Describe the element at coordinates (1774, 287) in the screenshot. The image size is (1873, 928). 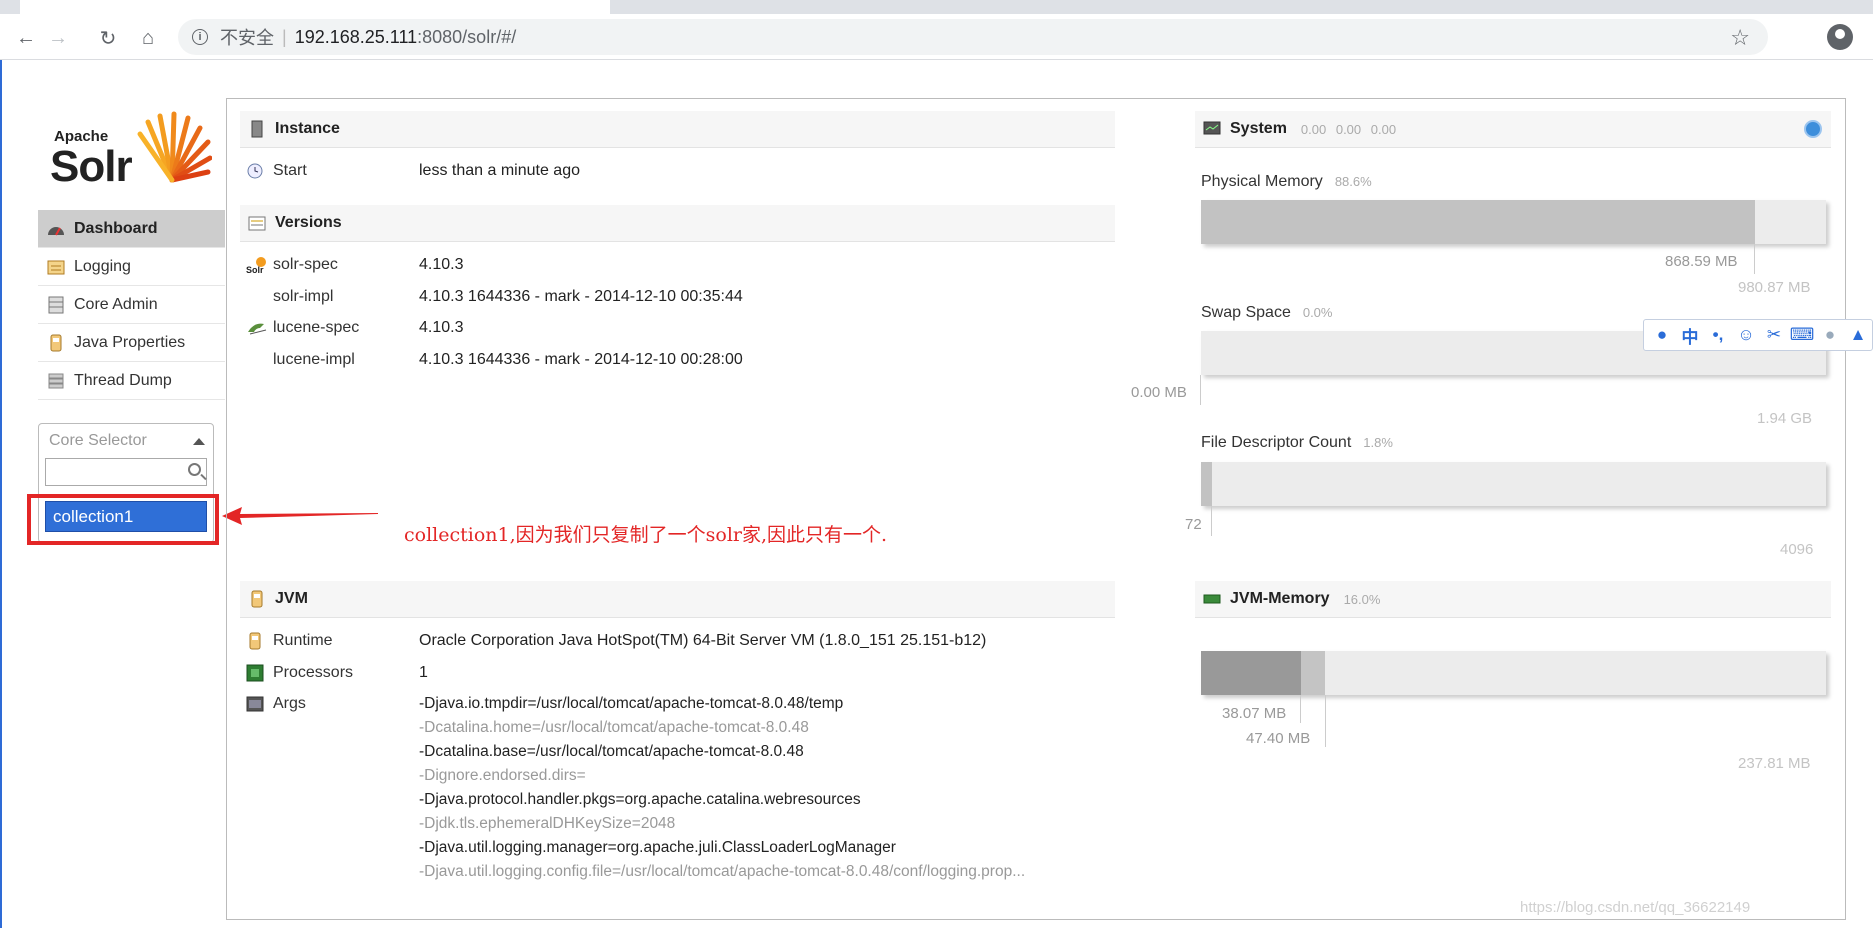
I see `physical-memory-total: 980.87 MB` at that location.